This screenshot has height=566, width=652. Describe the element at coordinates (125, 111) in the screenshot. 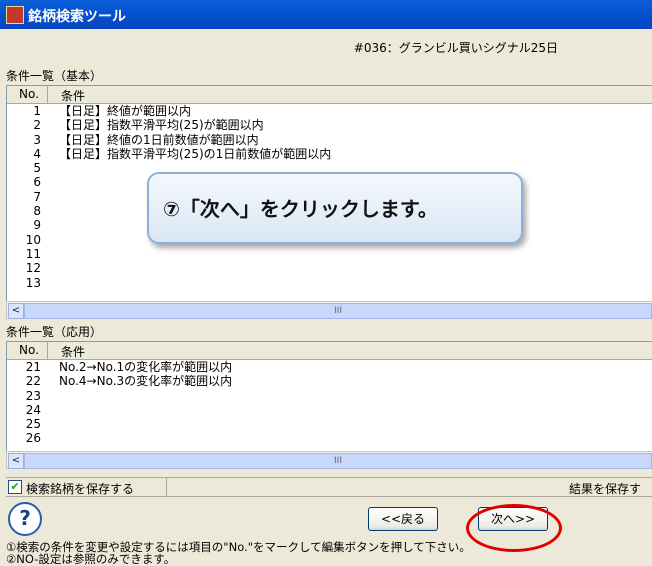

I see `row-condition: 【日足】終値が範囲以内` at that location.